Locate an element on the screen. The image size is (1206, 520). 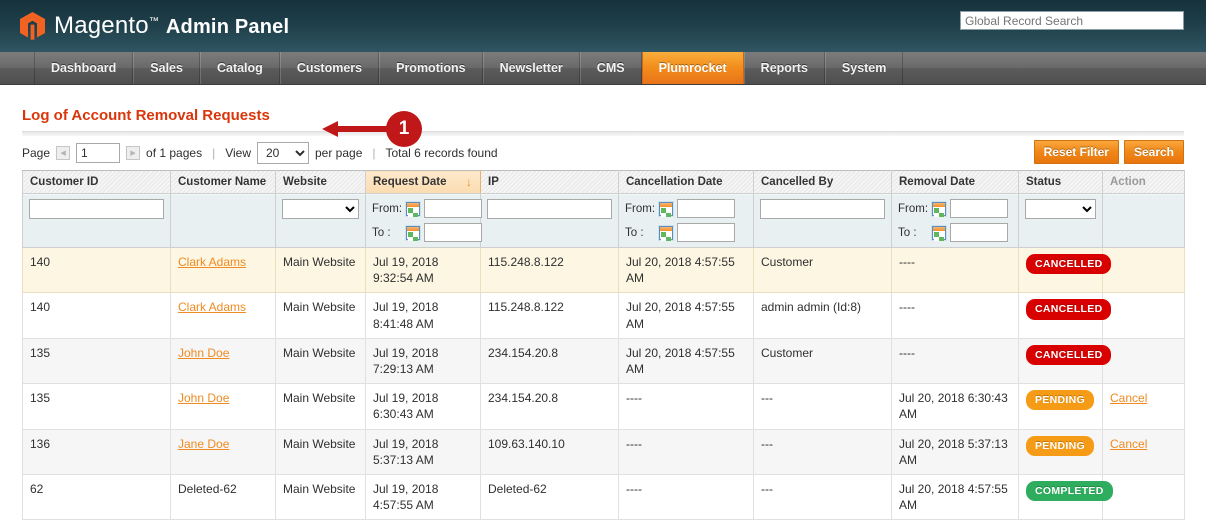
nav-item-customers: Customers is located at coordinates (329, 68).